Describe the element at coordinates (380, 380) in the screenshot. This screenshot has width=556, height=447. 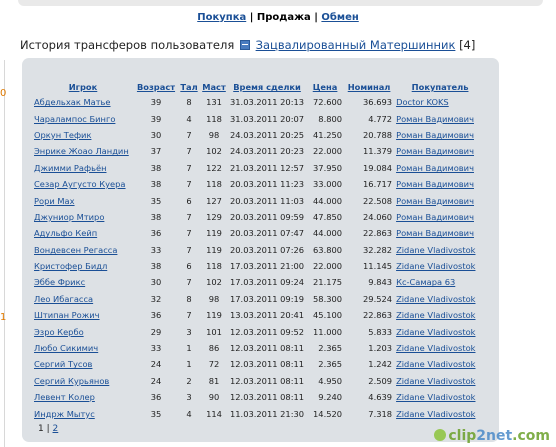
I see `deal-nominal: 2.509` at that location.